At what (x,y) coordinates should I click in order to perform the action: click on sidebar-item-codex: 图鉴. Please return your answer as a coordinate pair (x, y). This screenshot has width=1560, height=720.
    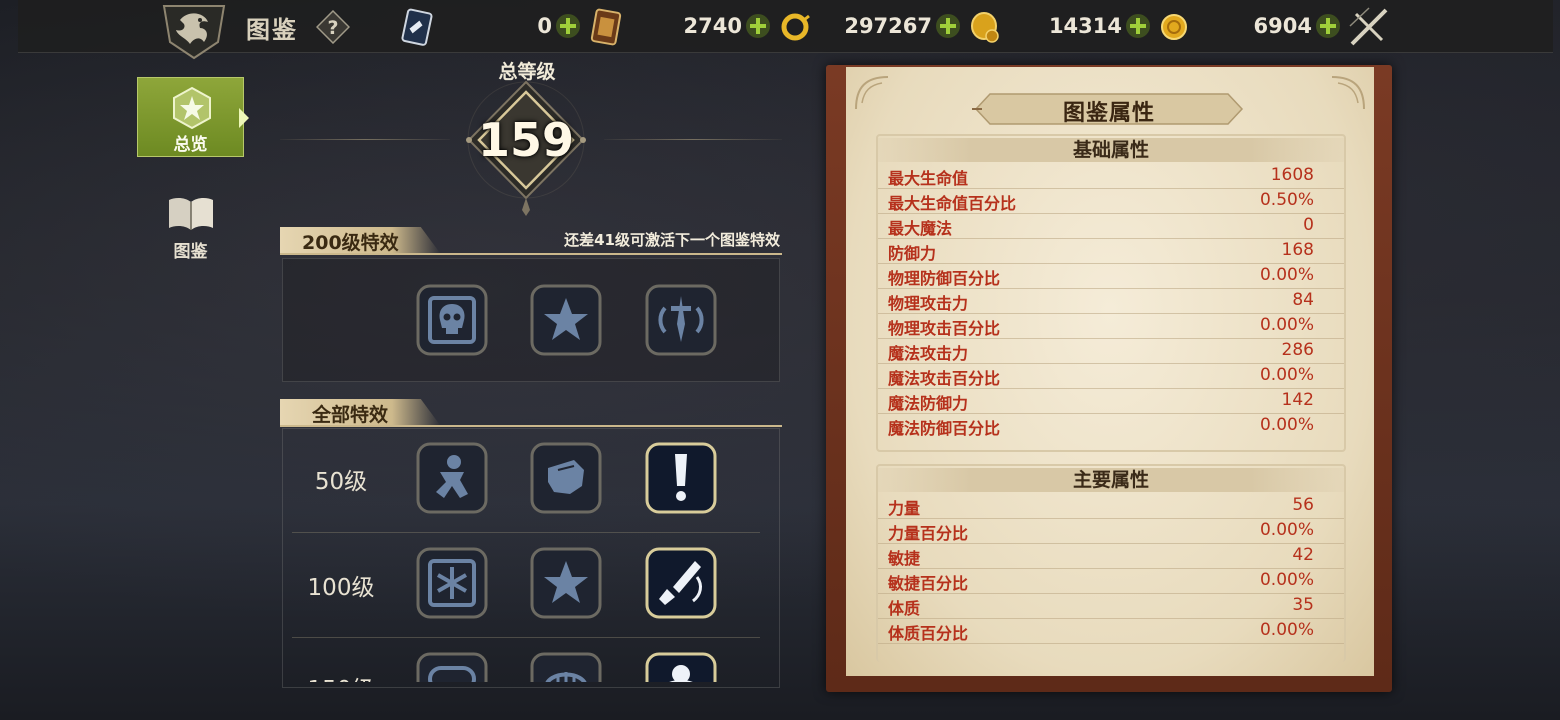
    Looking at the image, I should click on (190, 227).